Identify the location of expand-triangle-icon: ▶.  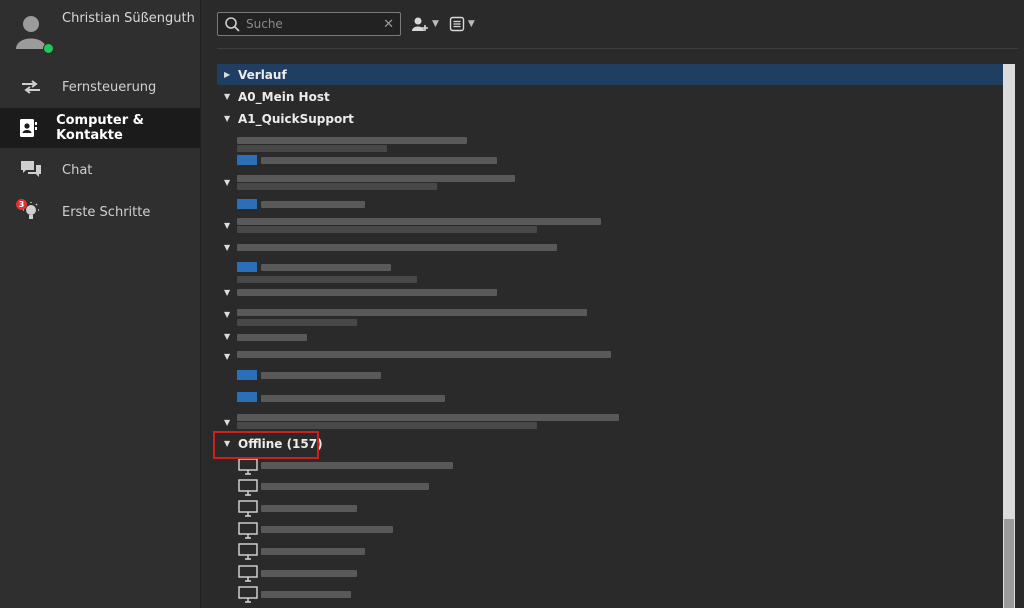
(228, 74).